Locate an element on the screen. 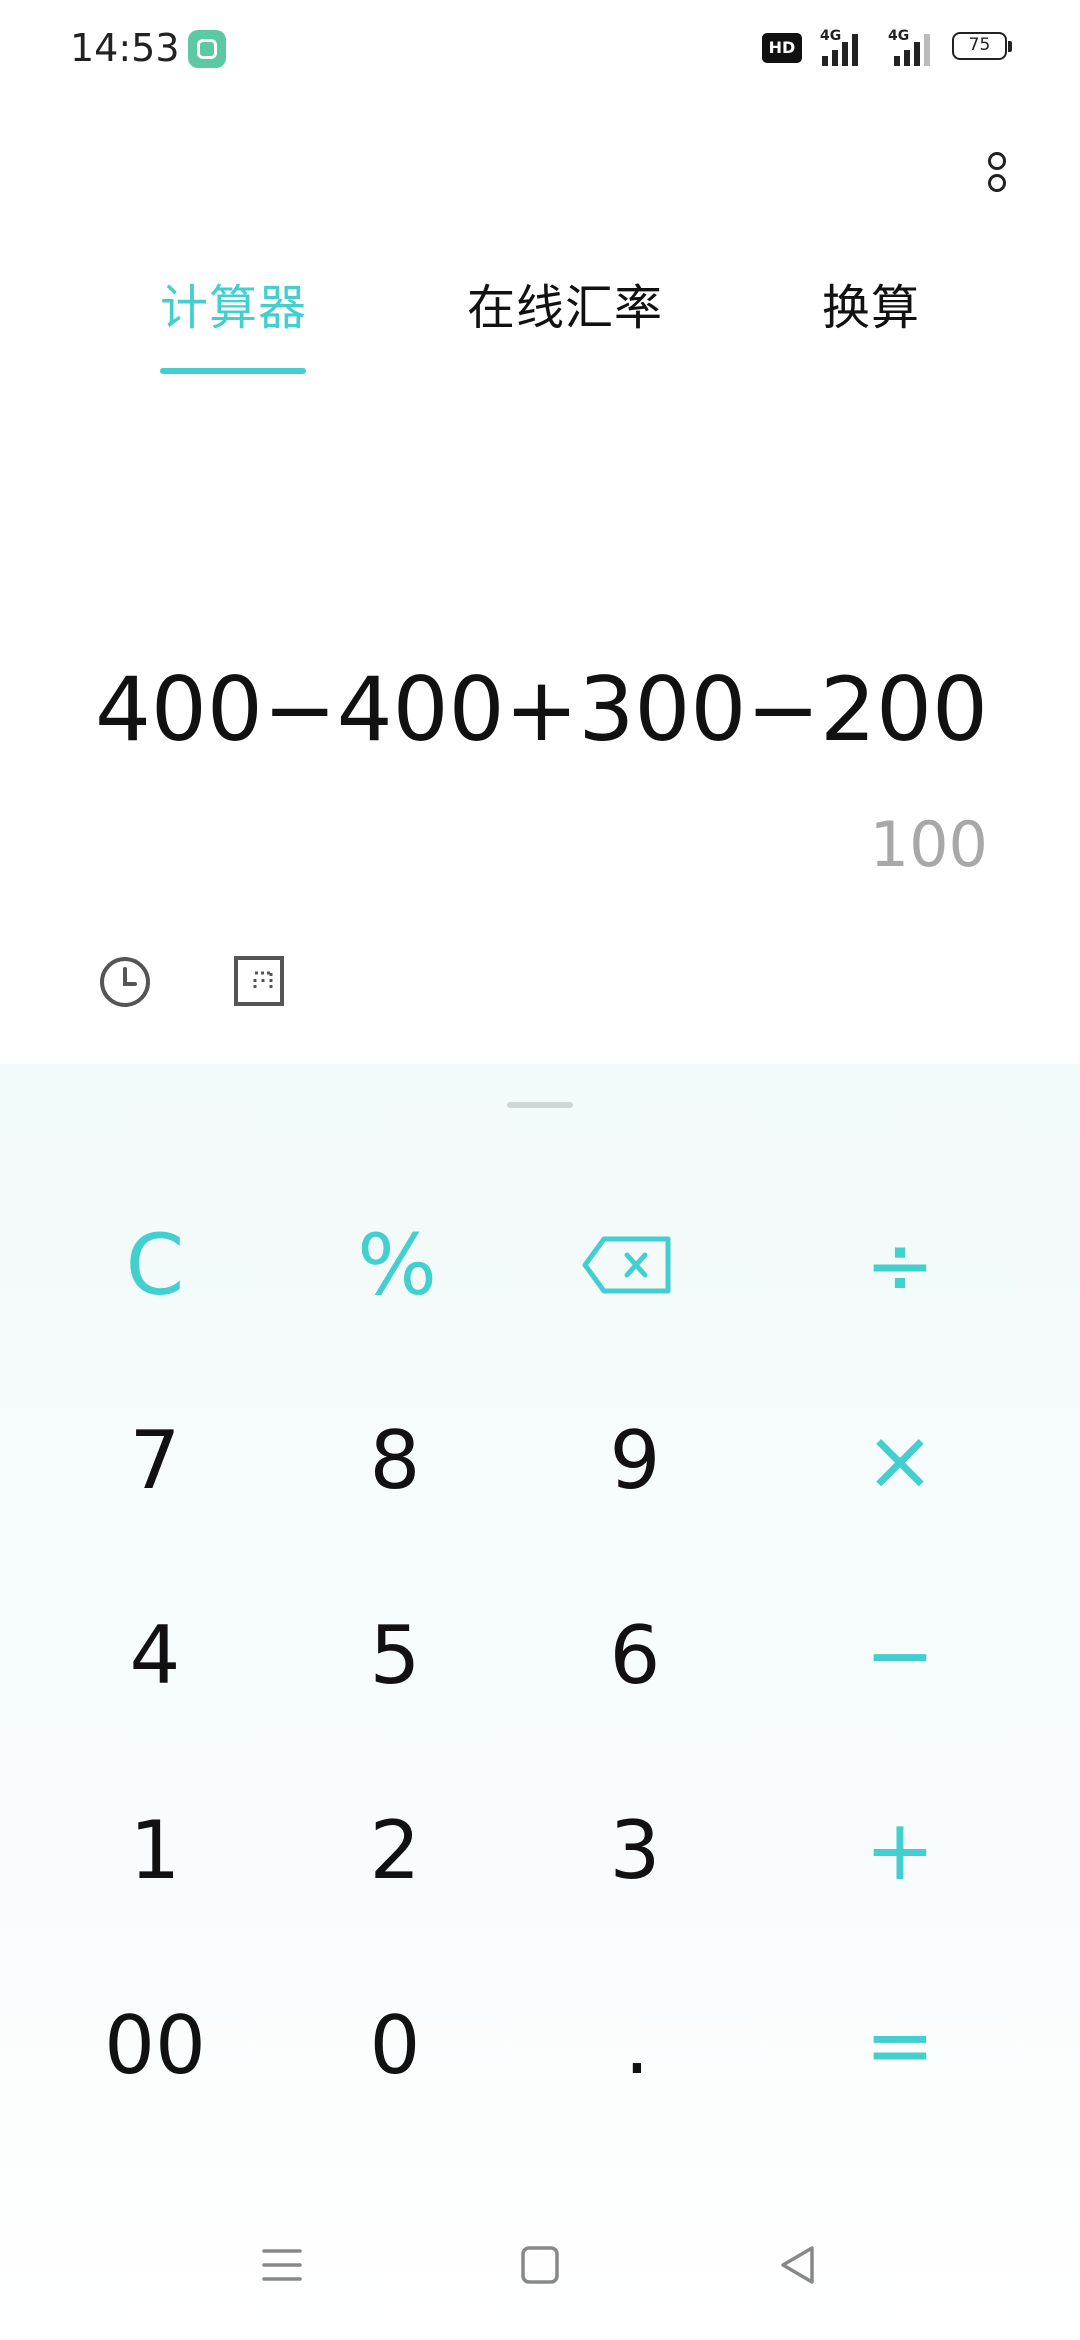  status-time: 14:53 is located at coordinates (125, 48).